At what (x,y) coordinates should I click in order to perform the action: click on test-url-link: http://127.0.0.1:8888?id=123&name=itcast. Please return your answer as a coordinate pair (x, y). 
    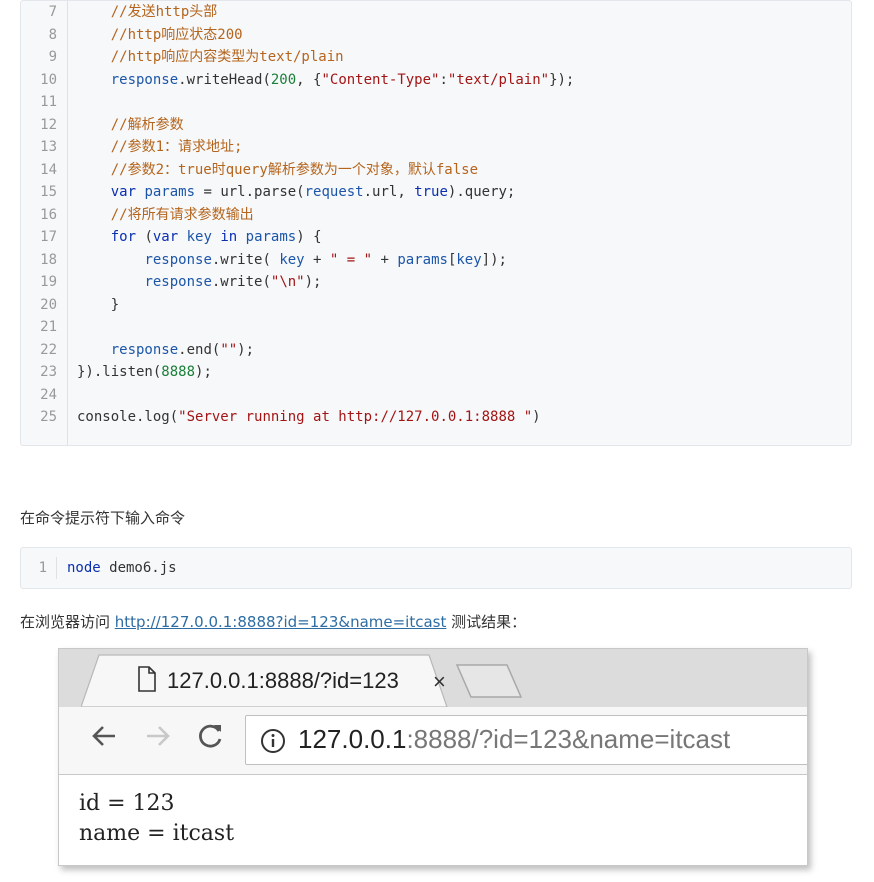
    Looking at the image, I should click on (281, 622).